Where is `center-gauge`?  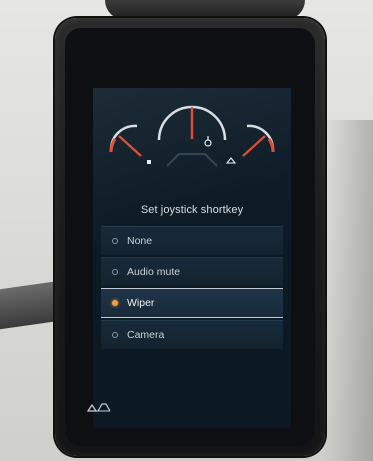 center-gauge is located at coordinates (192, 136).